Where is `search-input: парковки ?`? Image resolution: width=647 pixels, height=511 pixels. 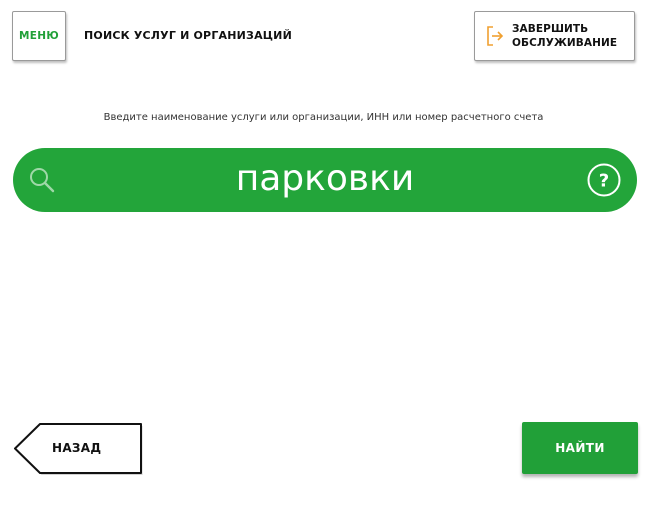
search-input: парковки ? is located at coordinates (325, 180).